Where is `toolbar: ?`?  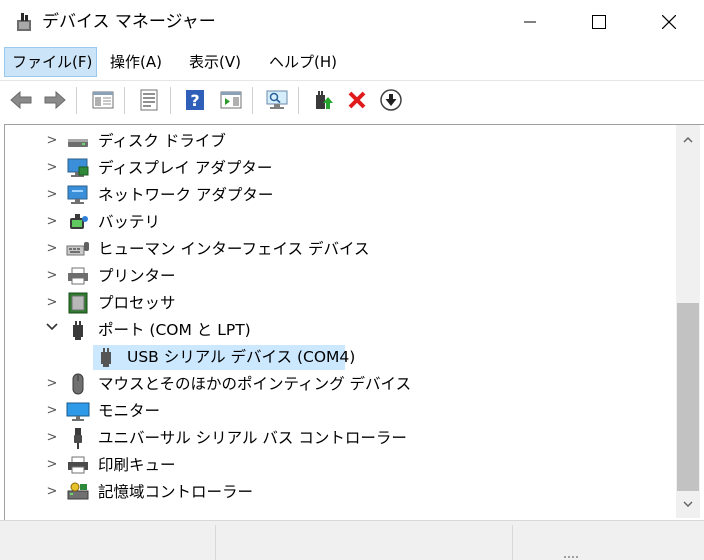 toolbar: ? is located at coordinates (352, 100).